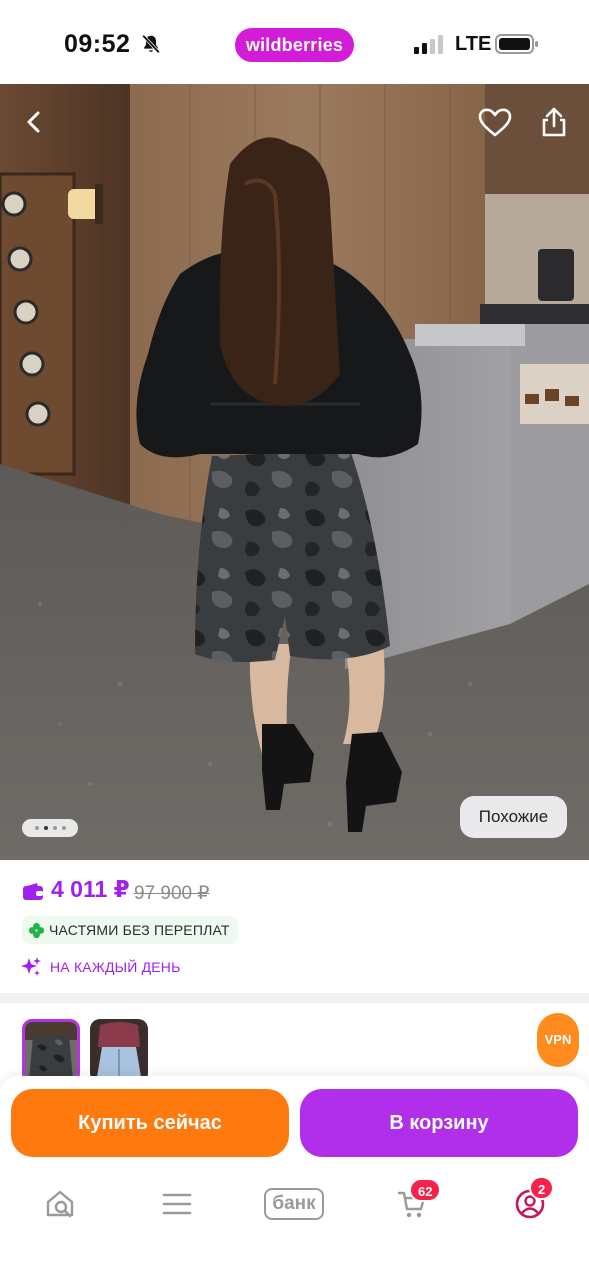  What do you see at coordinates (151, 44) in the screenshot?
I see `bell-off-icon` at bounding box center [151, 44].